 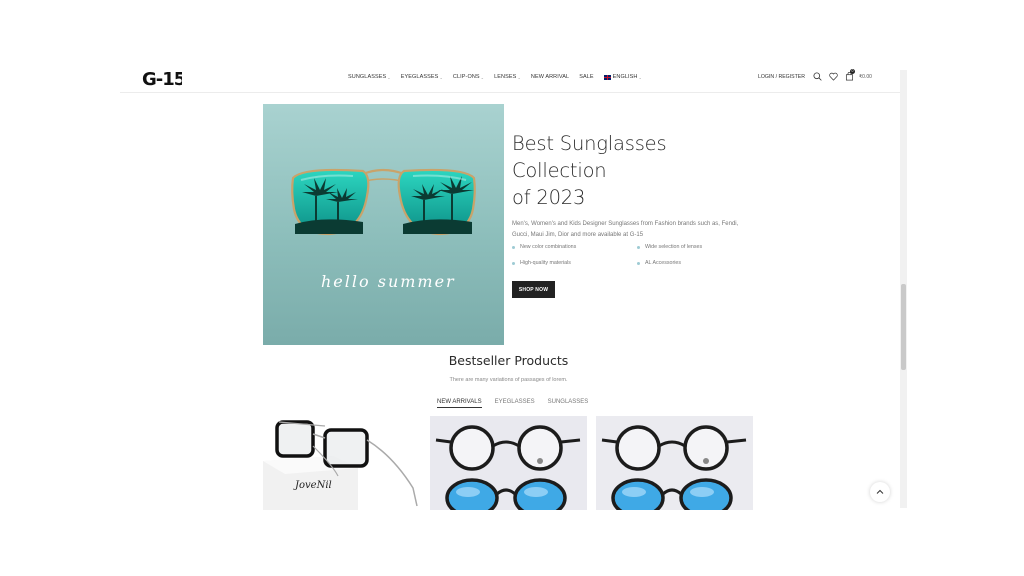 I want to click on cart-button: 0, so click(x=850, y=75).